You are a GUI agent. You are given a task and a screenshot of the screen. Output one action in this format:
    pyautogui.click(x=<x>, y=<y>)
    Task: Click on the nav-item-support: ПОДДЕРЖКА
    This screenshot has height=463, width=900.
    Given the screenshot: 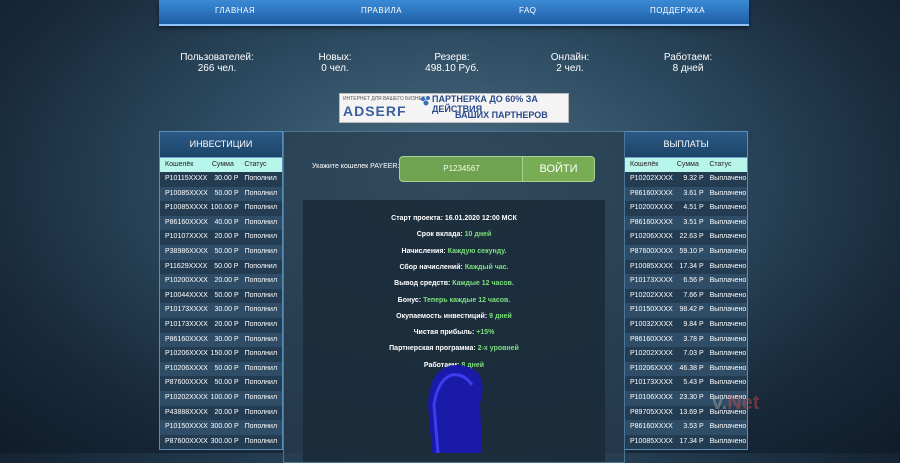 What is the action you would take?
    pyautogui.click(x=677, y=10)
    